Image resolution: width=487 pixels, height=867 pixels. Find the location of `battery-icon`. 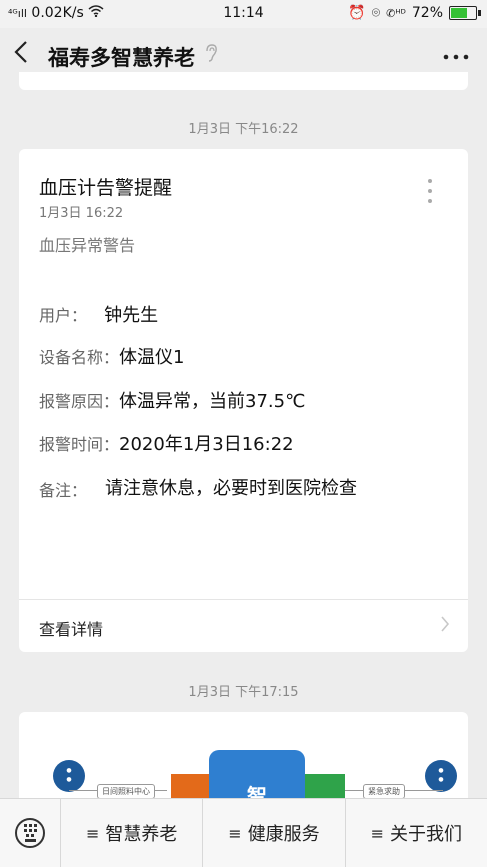

battery-icon is located at coordinates (465, 13).